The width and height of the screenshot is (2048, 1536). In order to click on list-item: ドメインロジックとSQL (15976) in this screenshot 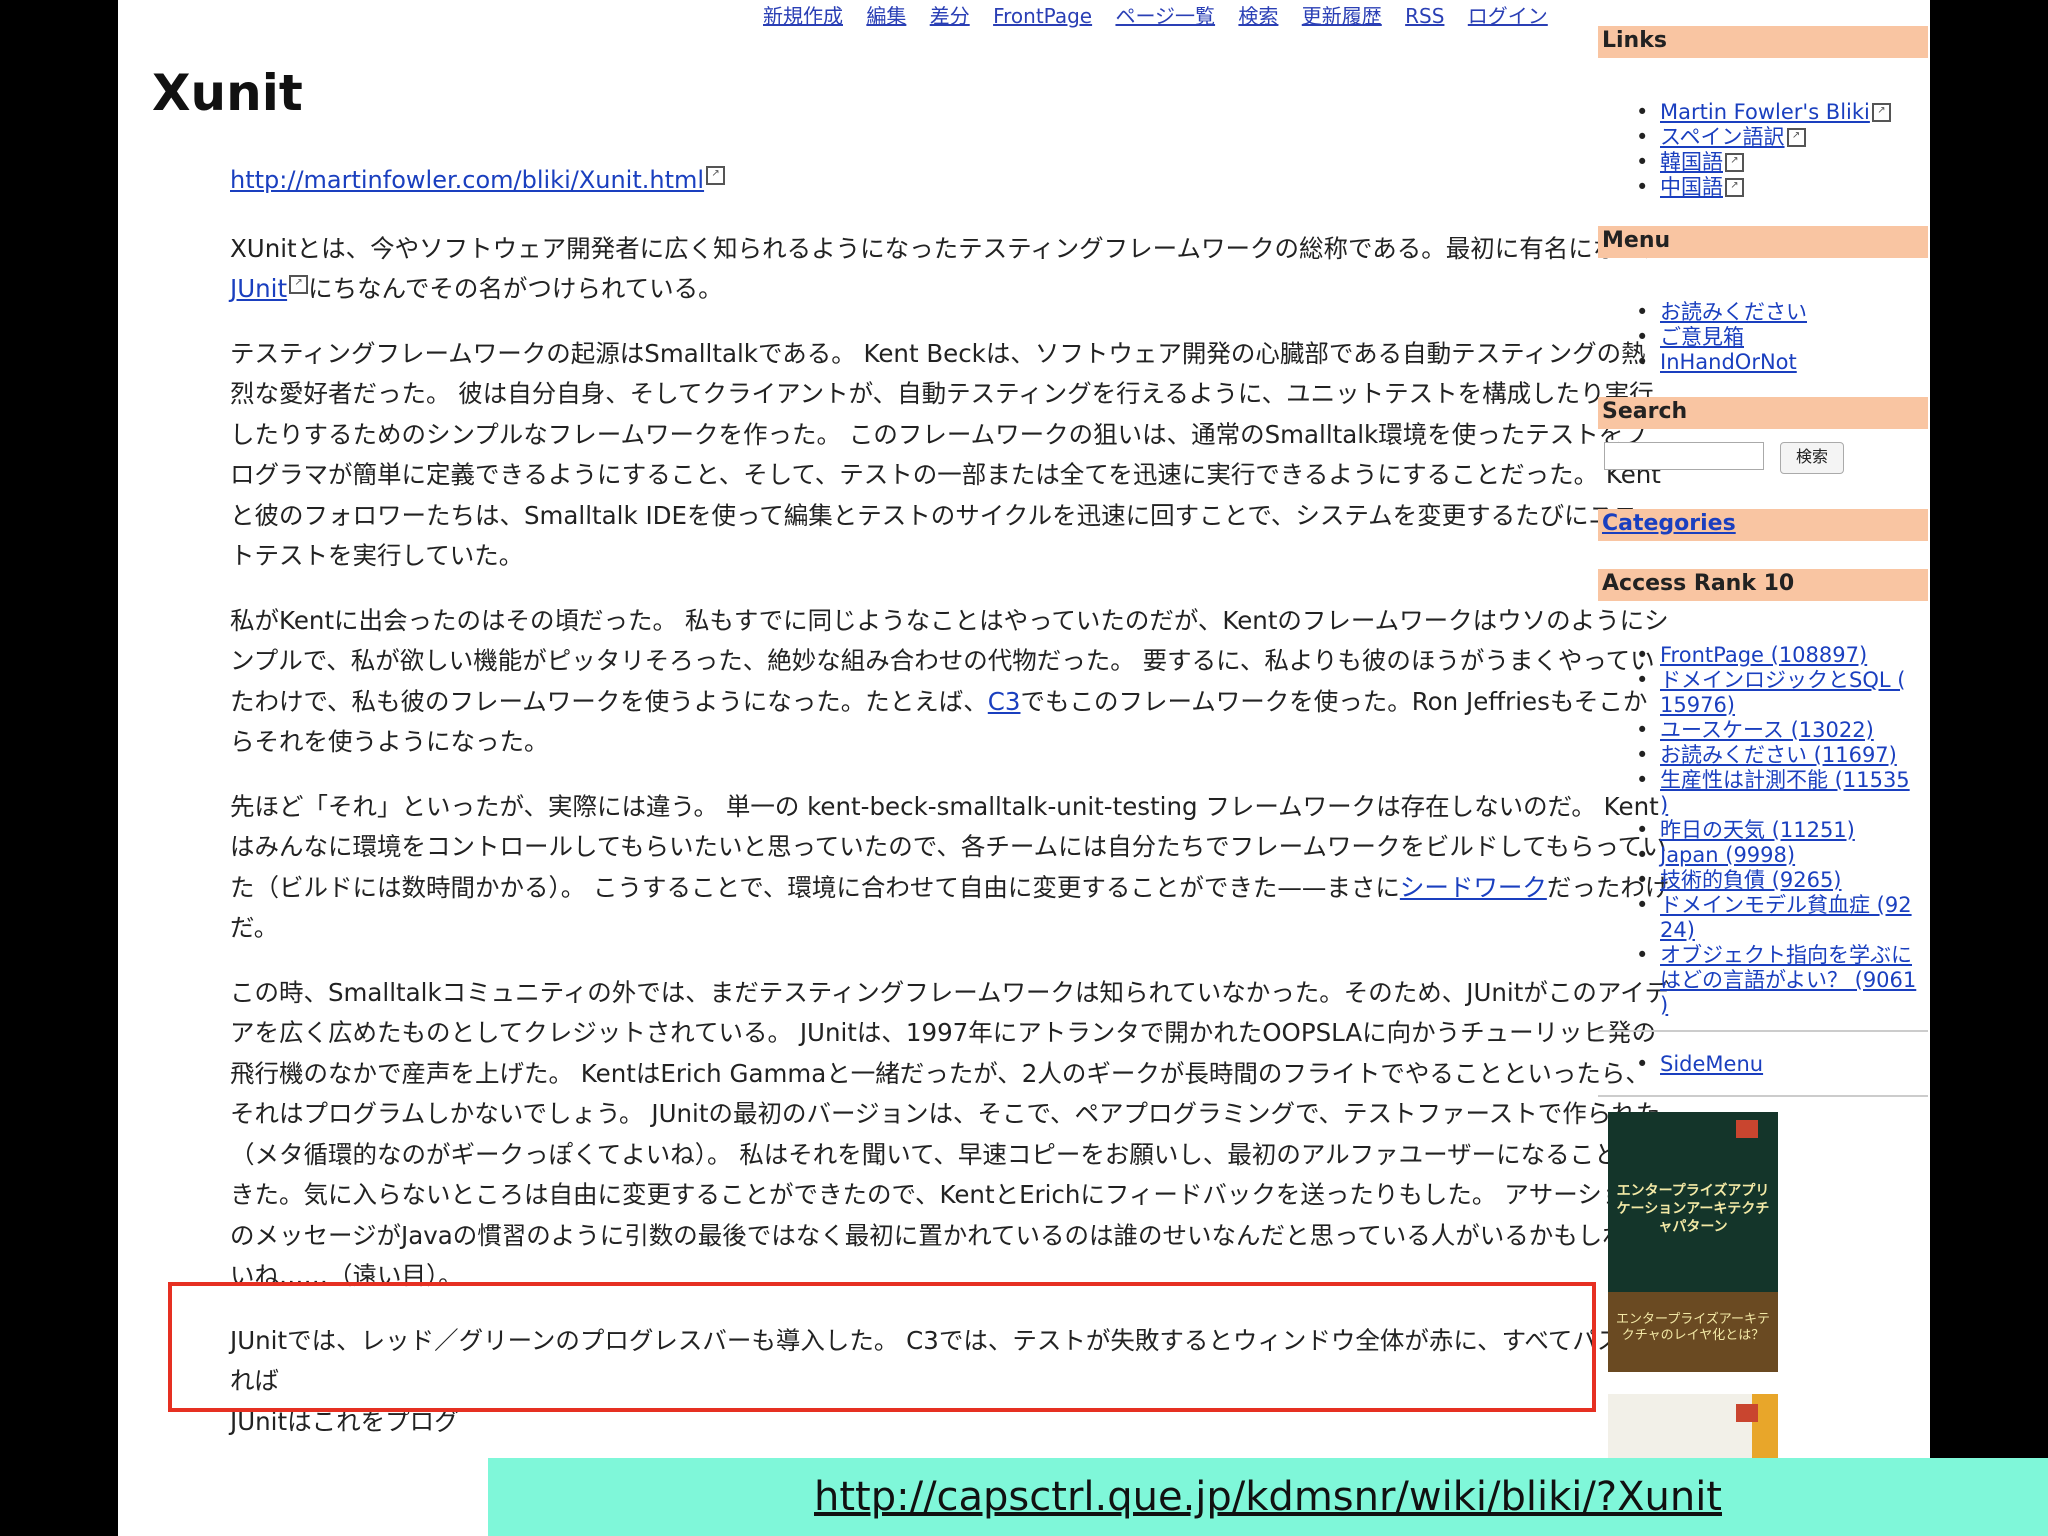, I will do `click(1782, 693)`.